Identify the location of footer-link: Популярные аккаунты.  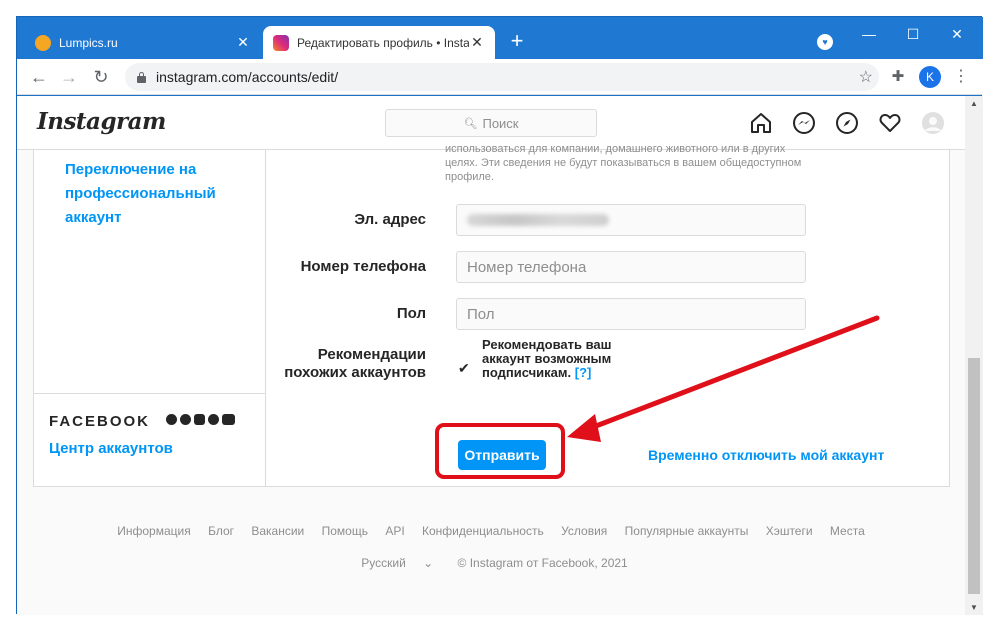
(687, 531).